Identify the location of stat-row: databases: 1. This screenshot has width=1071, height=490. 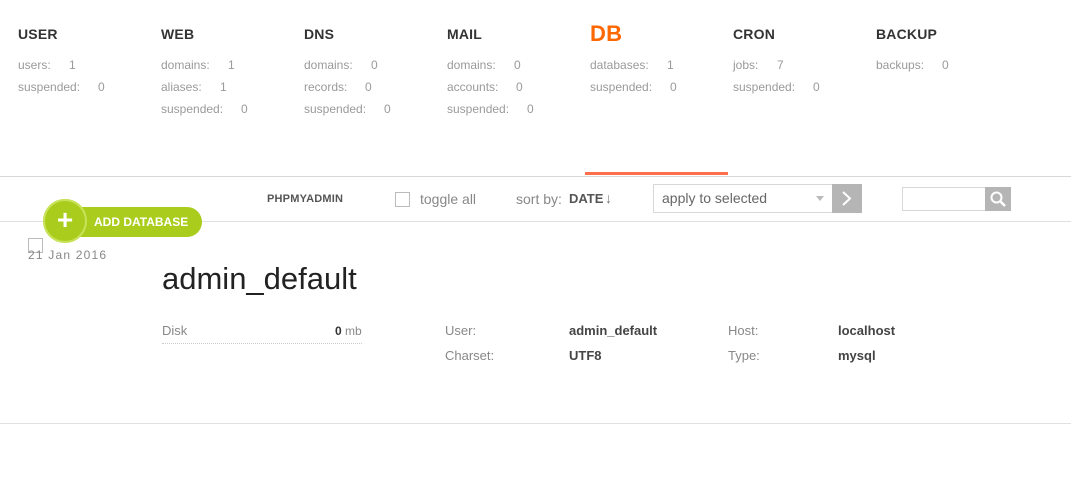
(660, 65).